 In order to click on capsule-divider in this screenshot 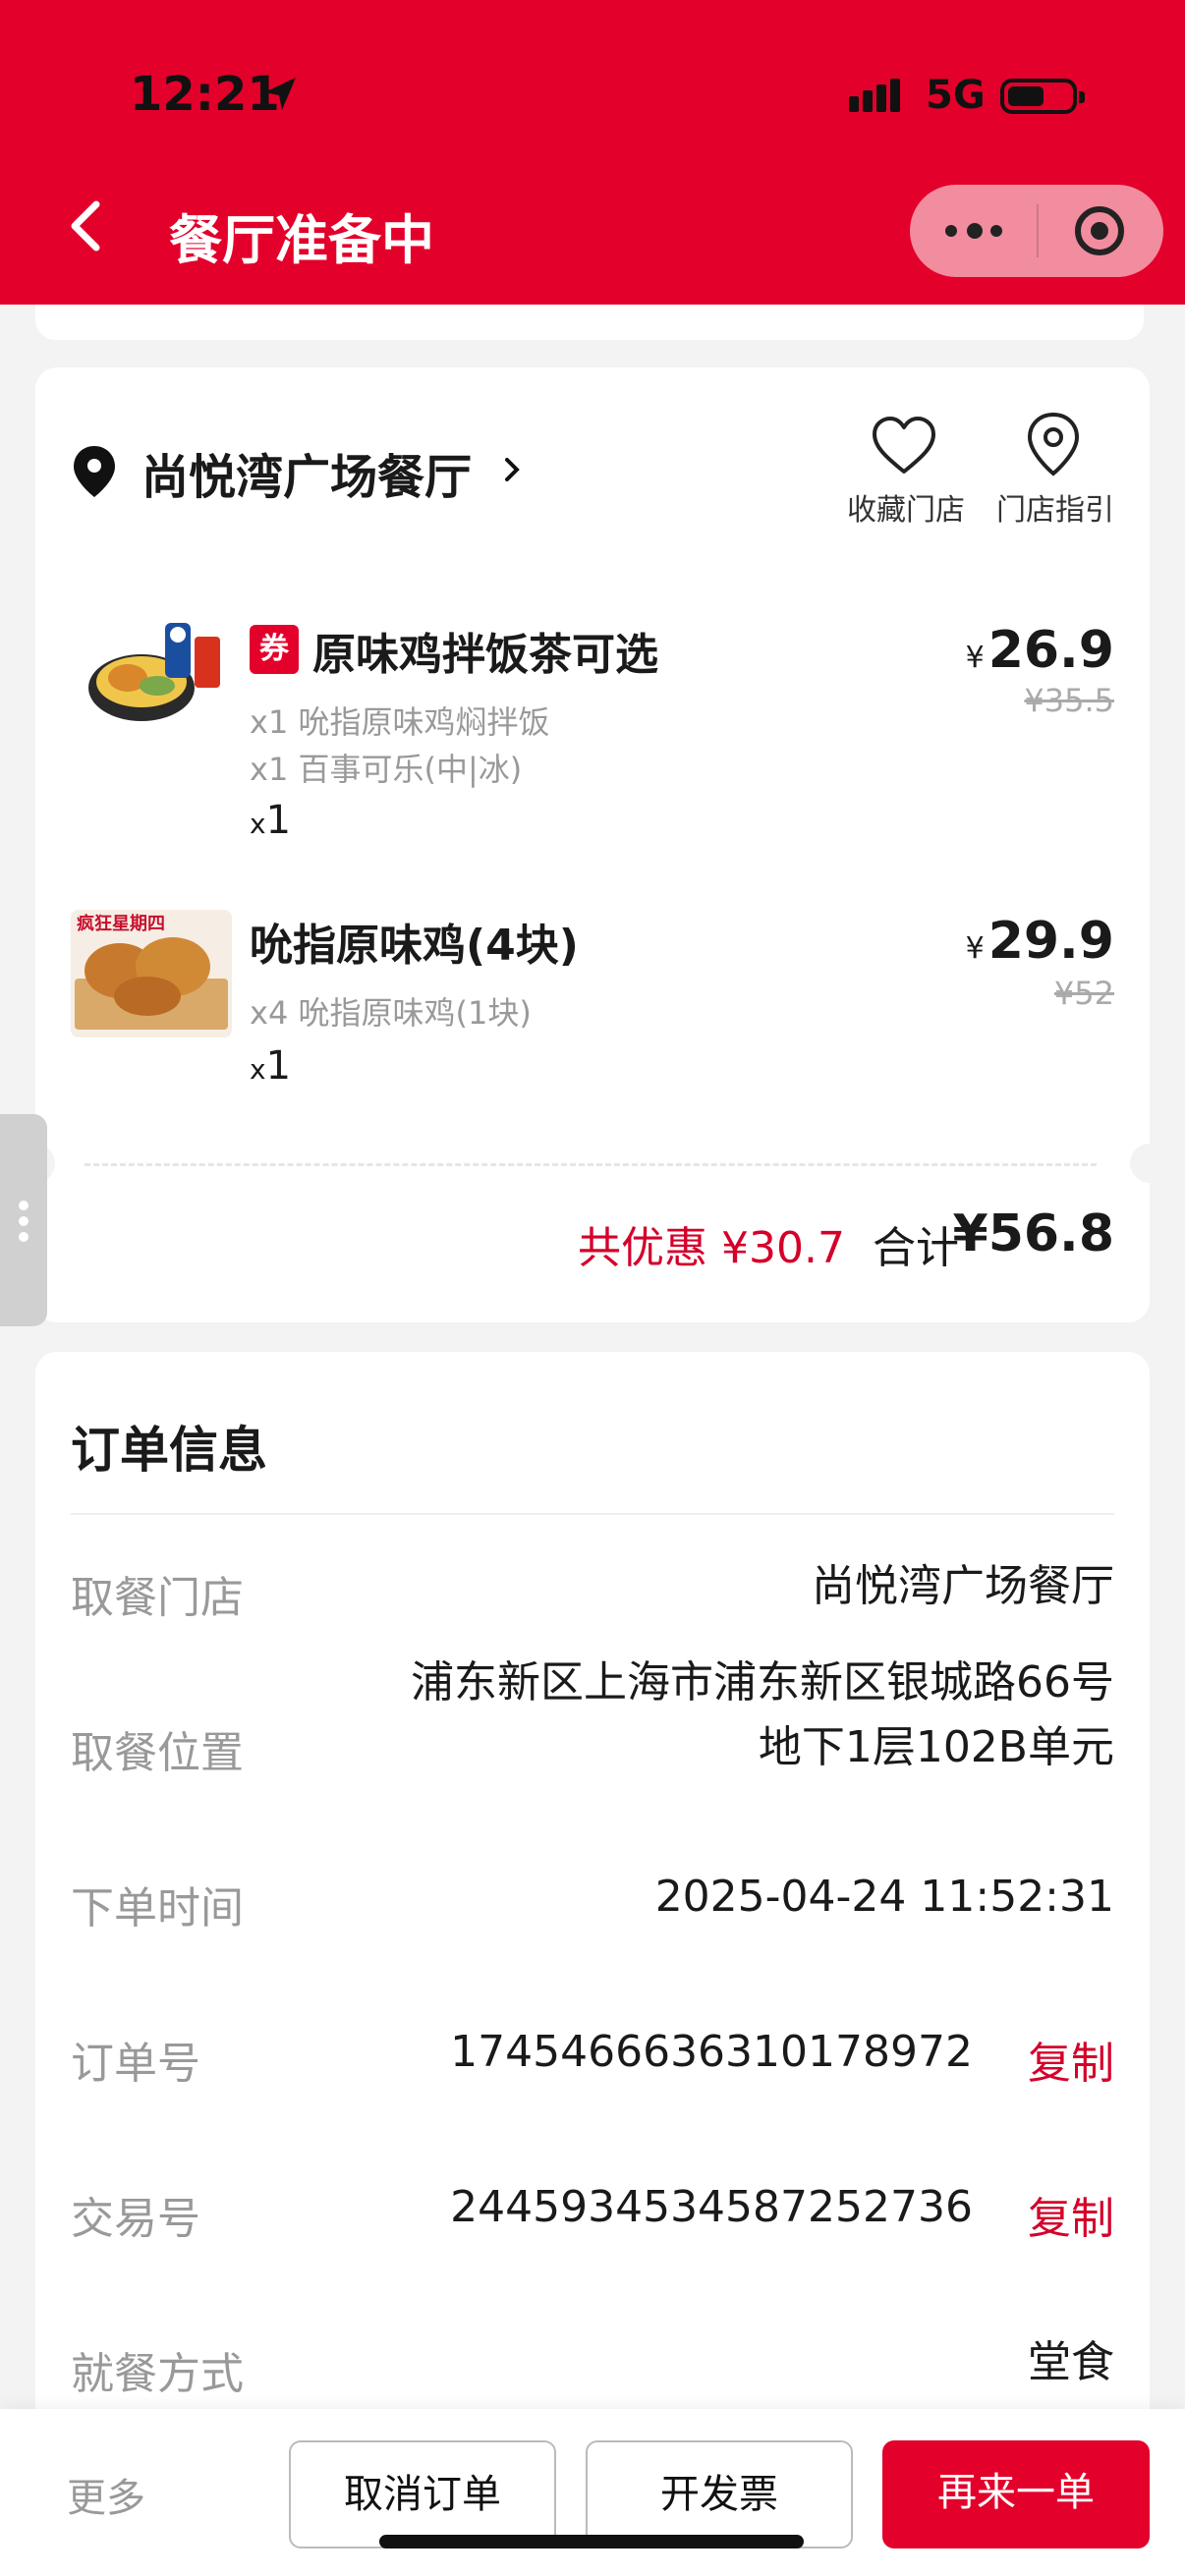, I will do `click(1038, 230)`.